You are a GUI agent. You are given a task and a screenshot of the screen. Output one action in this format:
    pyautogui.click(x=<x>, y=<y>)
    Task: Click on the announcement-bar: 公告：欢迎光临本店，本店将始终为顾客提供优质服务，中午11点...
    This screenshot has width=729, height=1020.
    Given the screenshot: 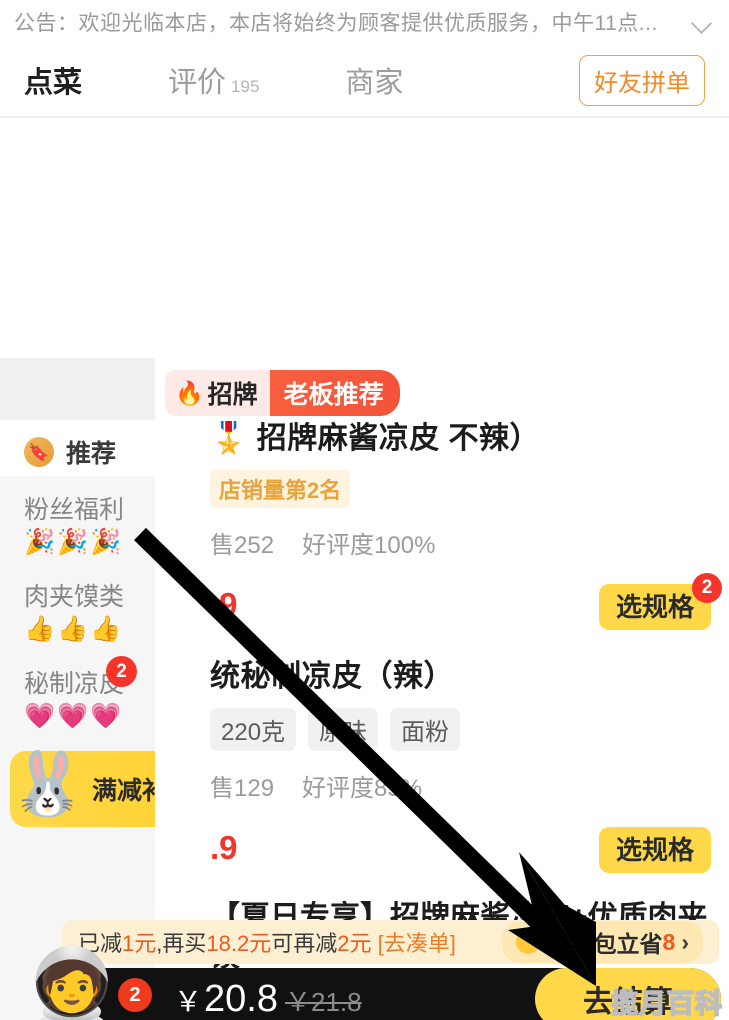 What is the action you would take?
    pyautogui.click(x=364, y=22)
    